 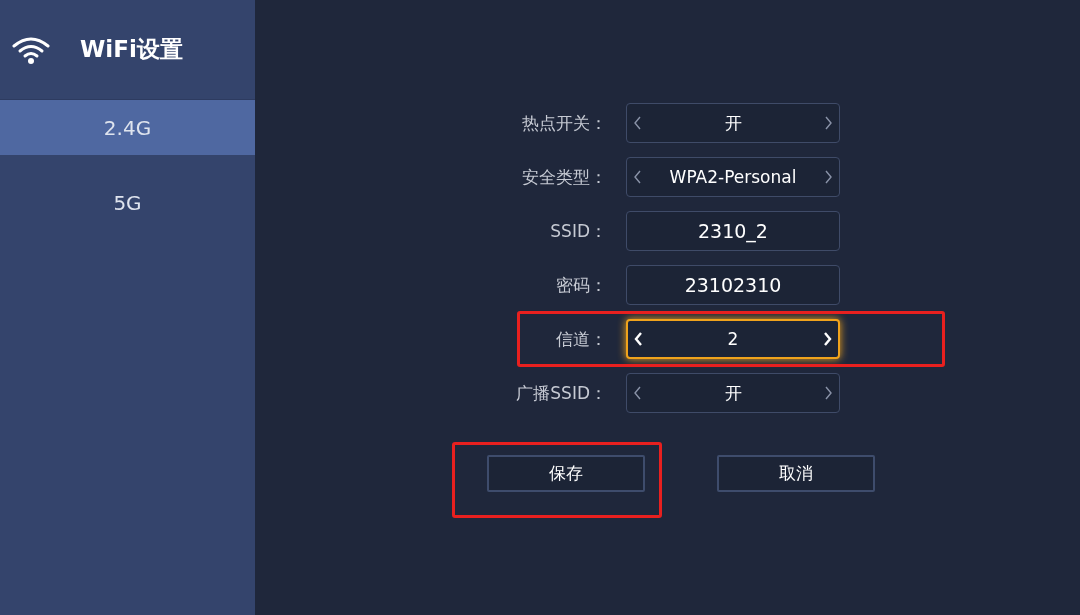 I want to click on field-label: 广播SSID：, so click(x=561, y=393).